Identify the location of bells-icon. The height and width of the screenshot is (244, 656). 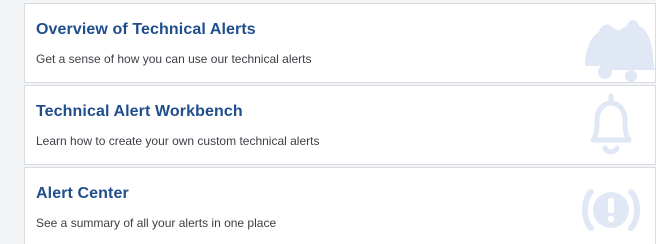
(610, 45).